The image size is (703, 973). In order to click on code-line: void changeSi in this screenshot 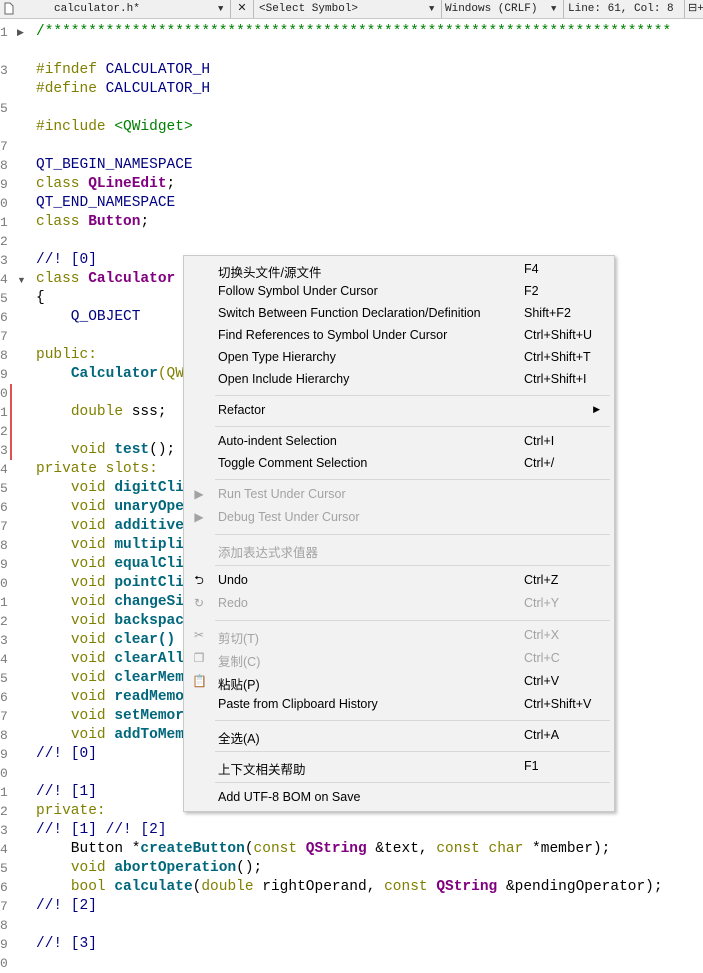, I will do `click(127, 602)`.